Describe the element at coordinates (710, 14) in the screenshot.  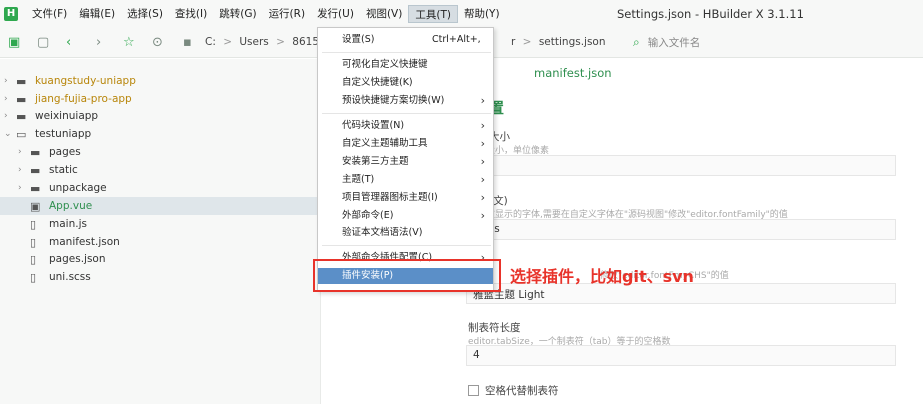
I see `window-title: Settings.json - HBuilder X 3.1.11` at that location.